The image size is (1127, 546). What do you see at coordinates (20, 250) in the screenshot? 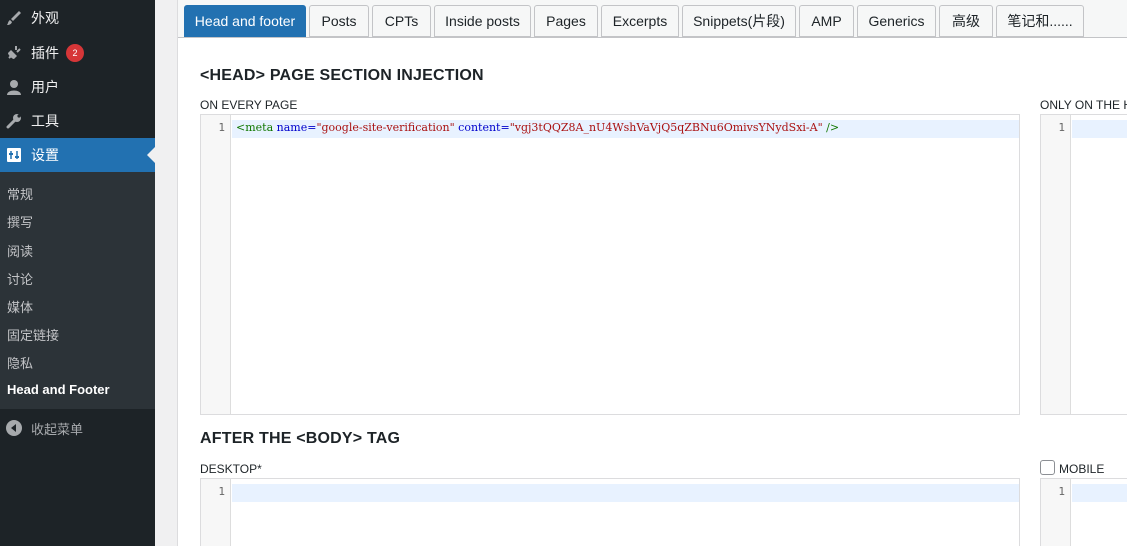
I see `submenu-reading: 阅读` at bounding box center [20, 250].